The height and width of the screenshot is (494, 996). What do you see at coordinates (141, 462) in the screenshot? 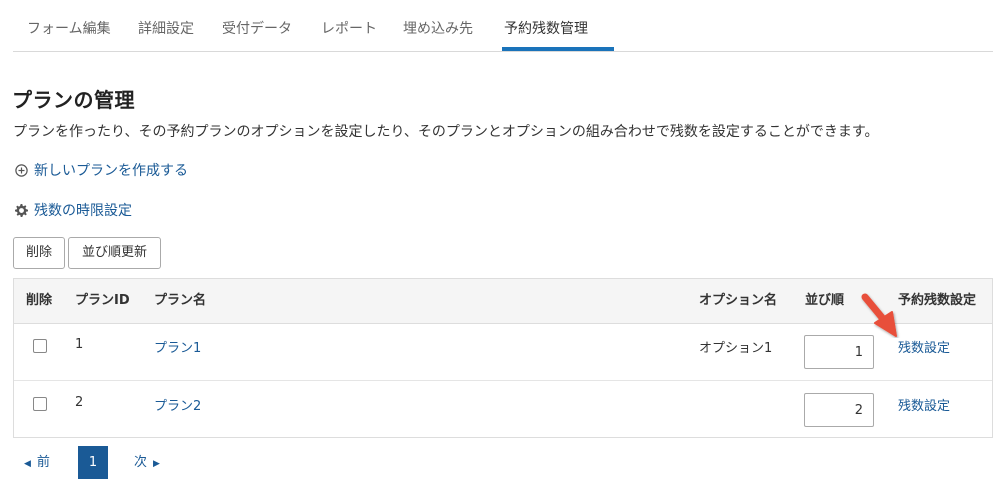
I see `next-page-label: 次` at bounding box center [141, 462].